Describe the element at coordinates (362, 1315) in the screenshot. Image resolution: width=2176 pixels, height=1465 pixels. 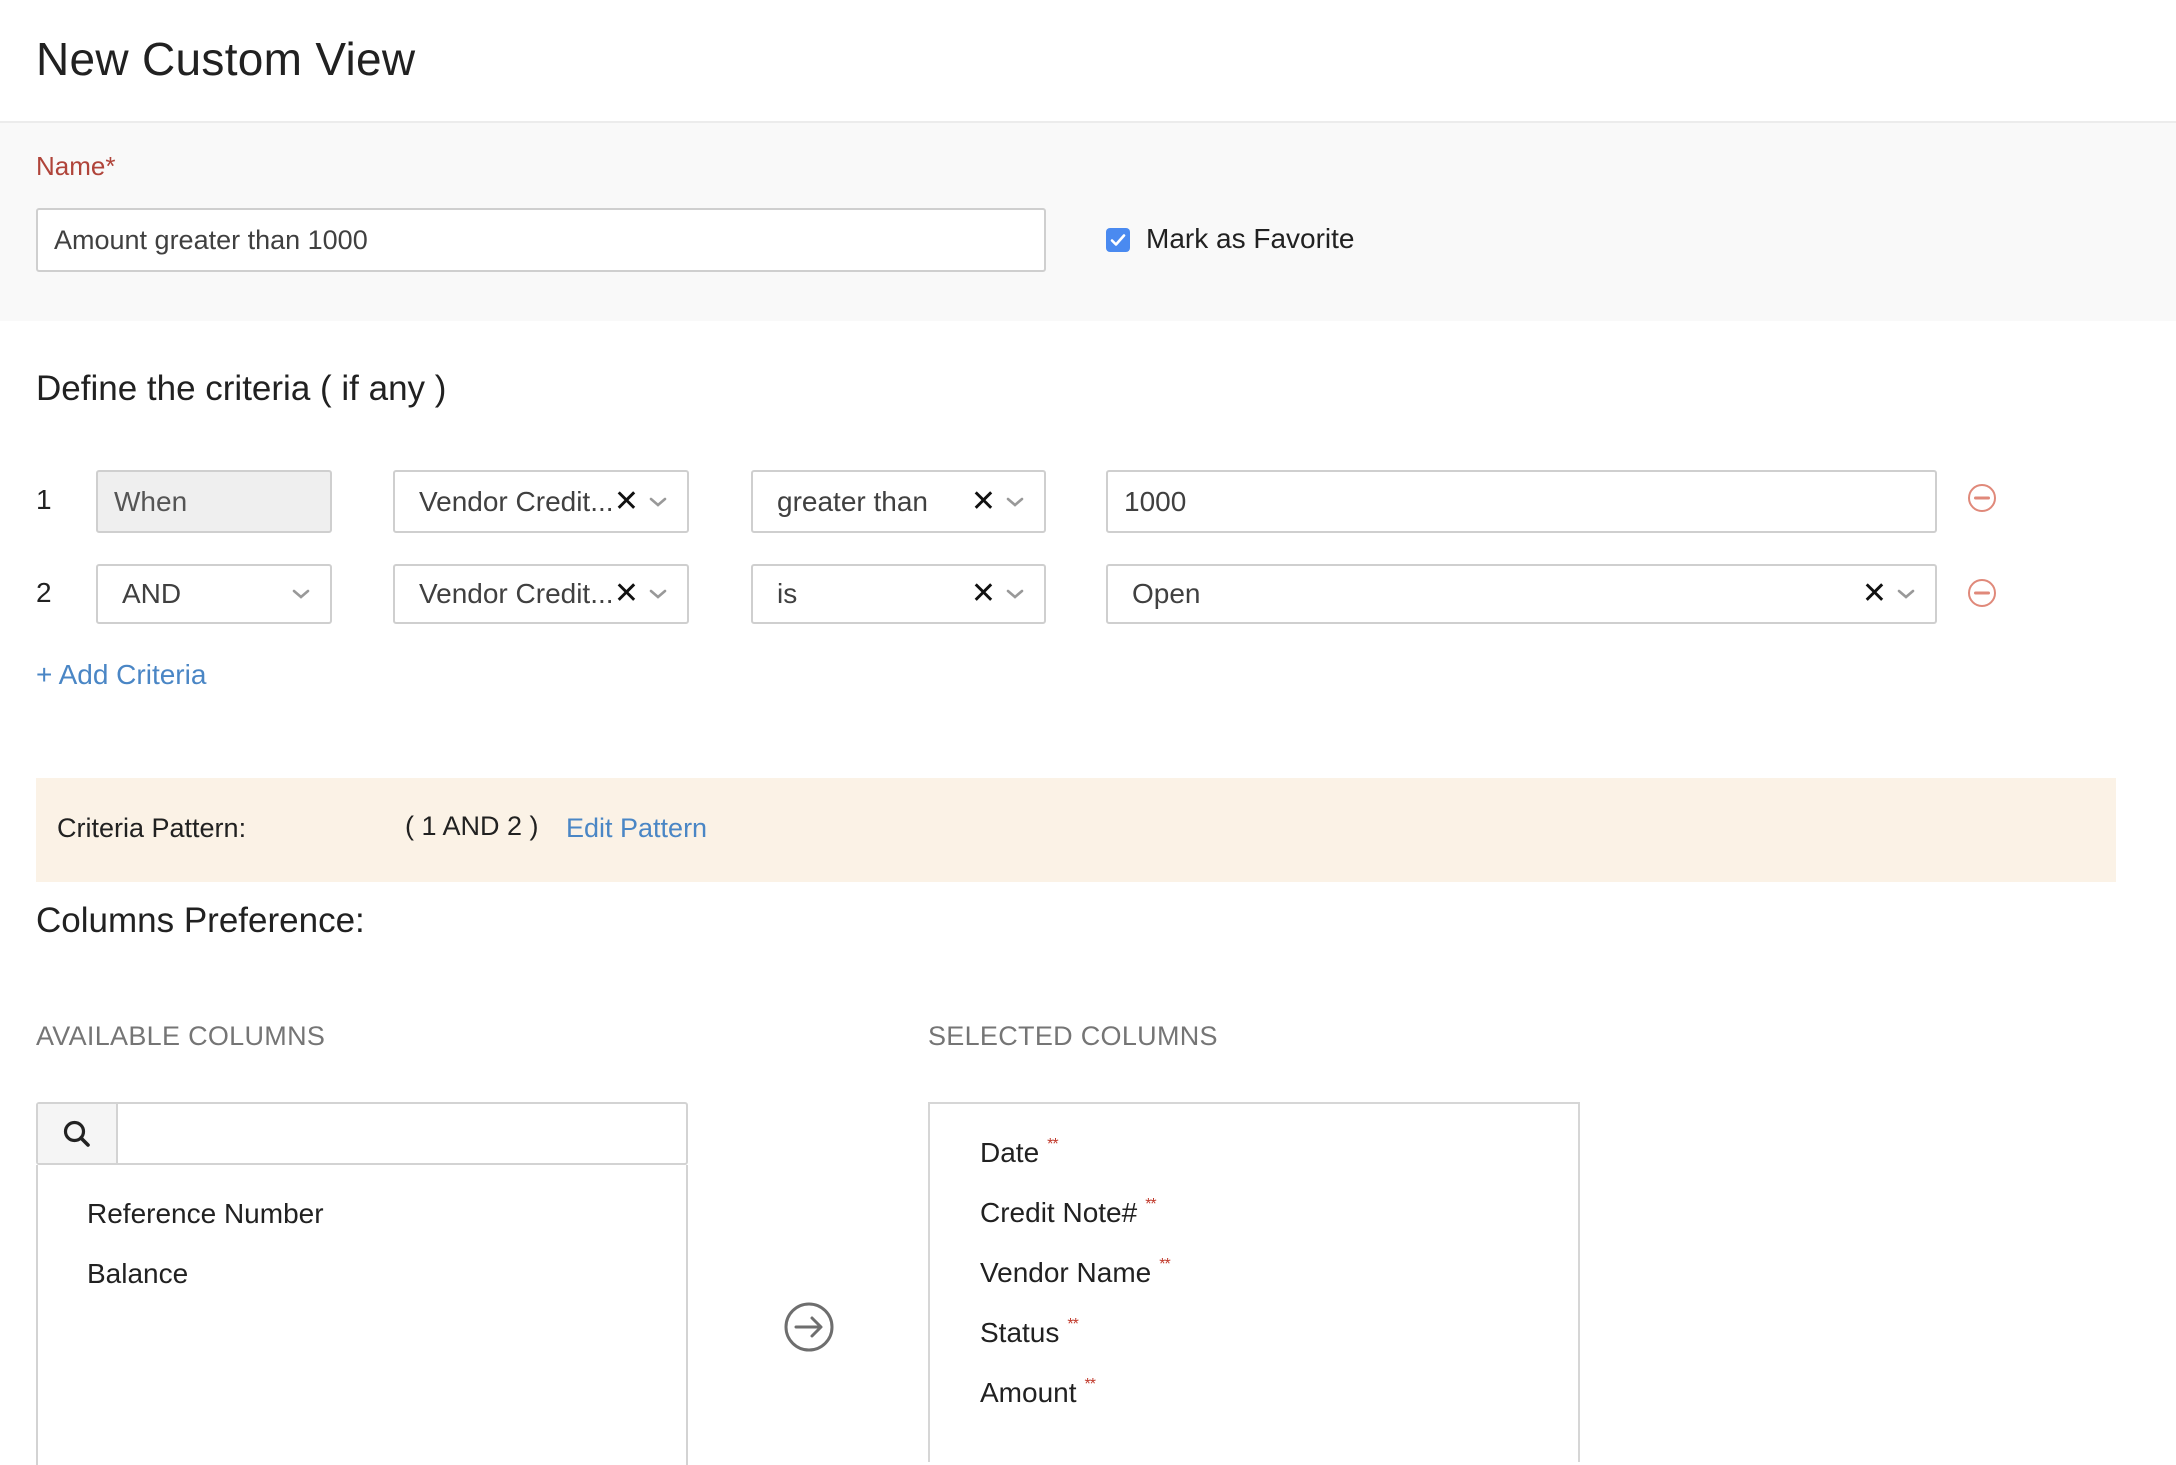
I see `available-columns-list: Reference Number Balance` at that location.